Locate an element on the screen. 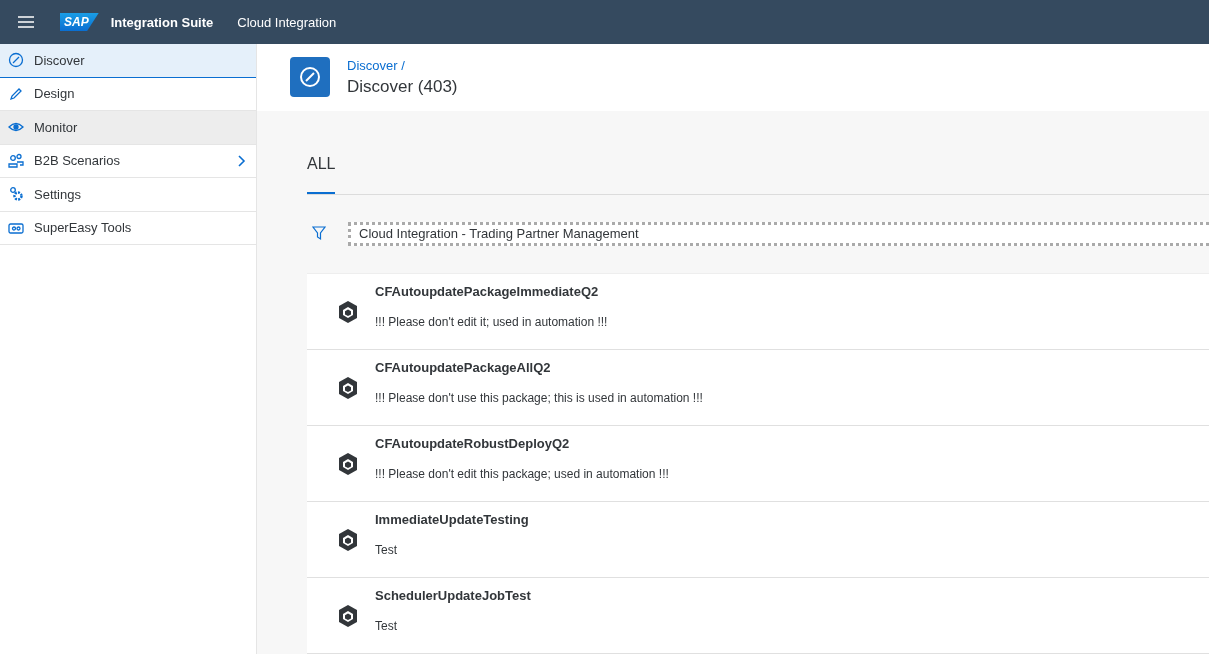 Image resolution: width=1209 pixels, height=654 pixels. people-icon is located at coordinates (16, 160).